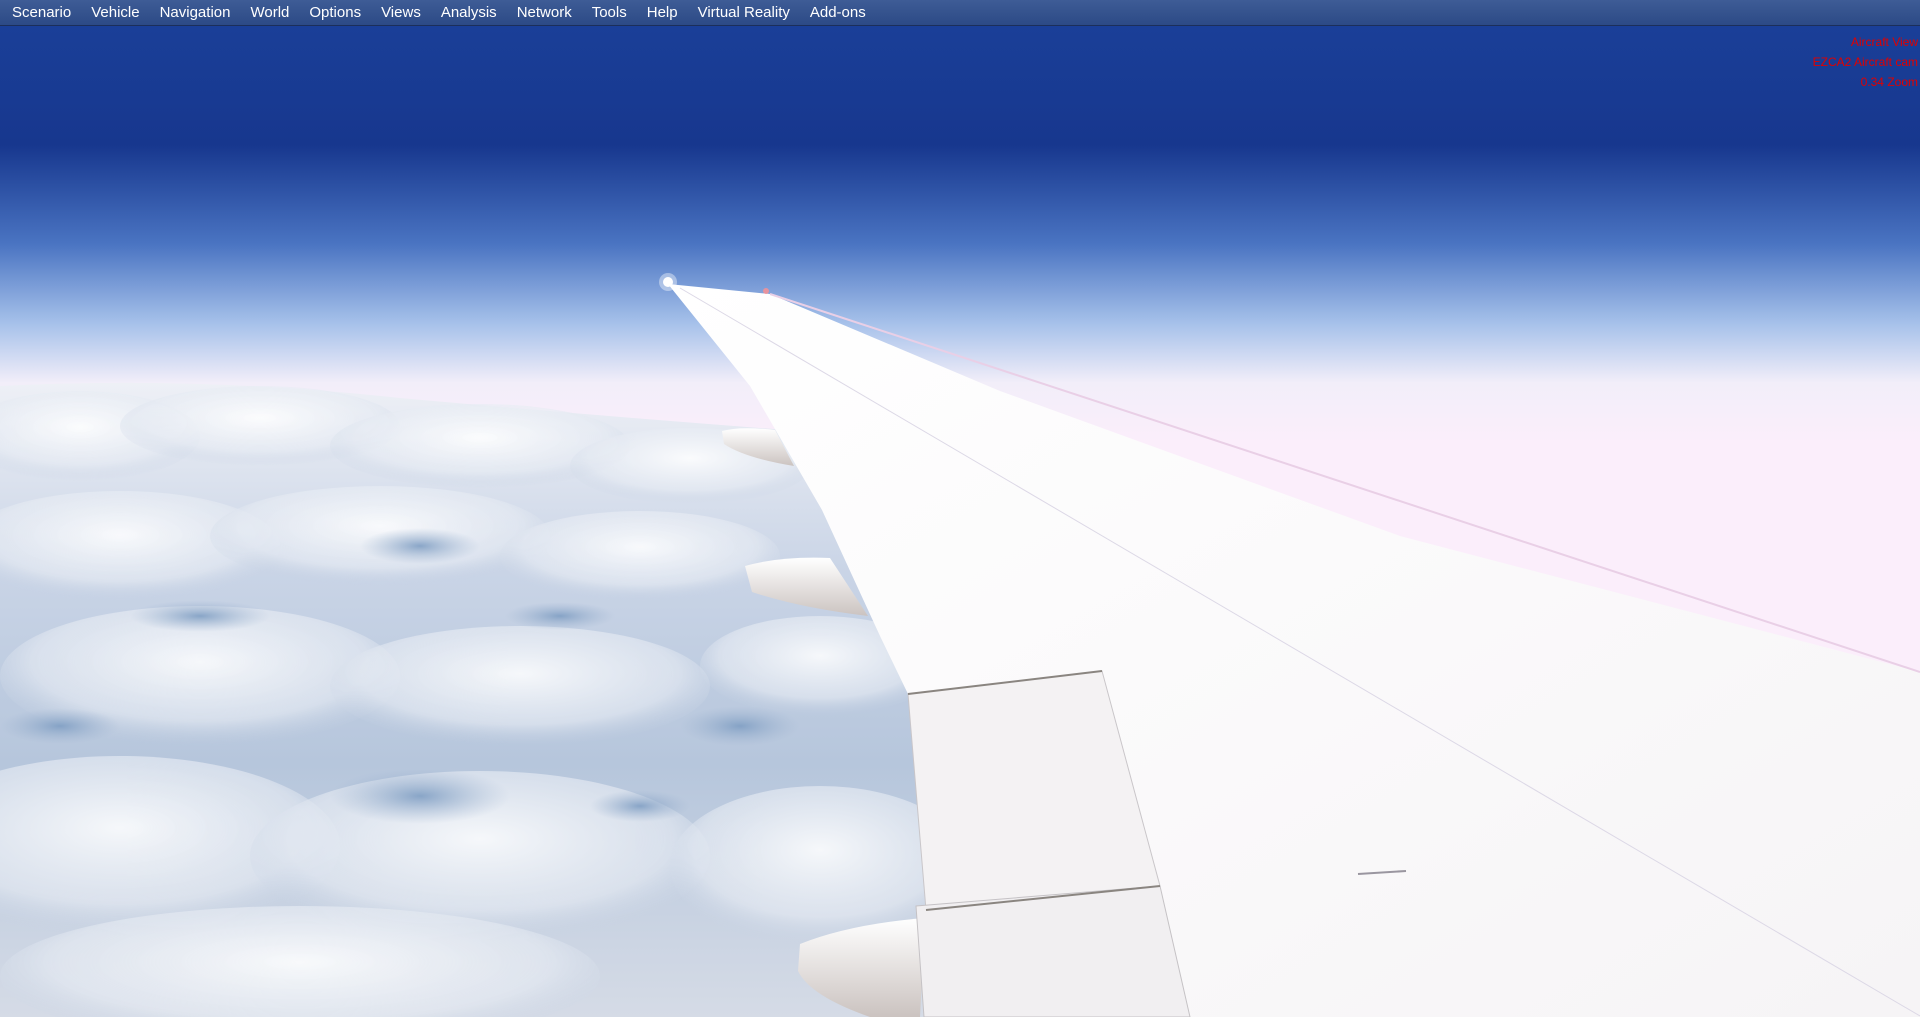  What do you see at coordinates (1053, 951) in the screenshot?
I see `wing-inboard-flap` at bounding box center [1053, 951].